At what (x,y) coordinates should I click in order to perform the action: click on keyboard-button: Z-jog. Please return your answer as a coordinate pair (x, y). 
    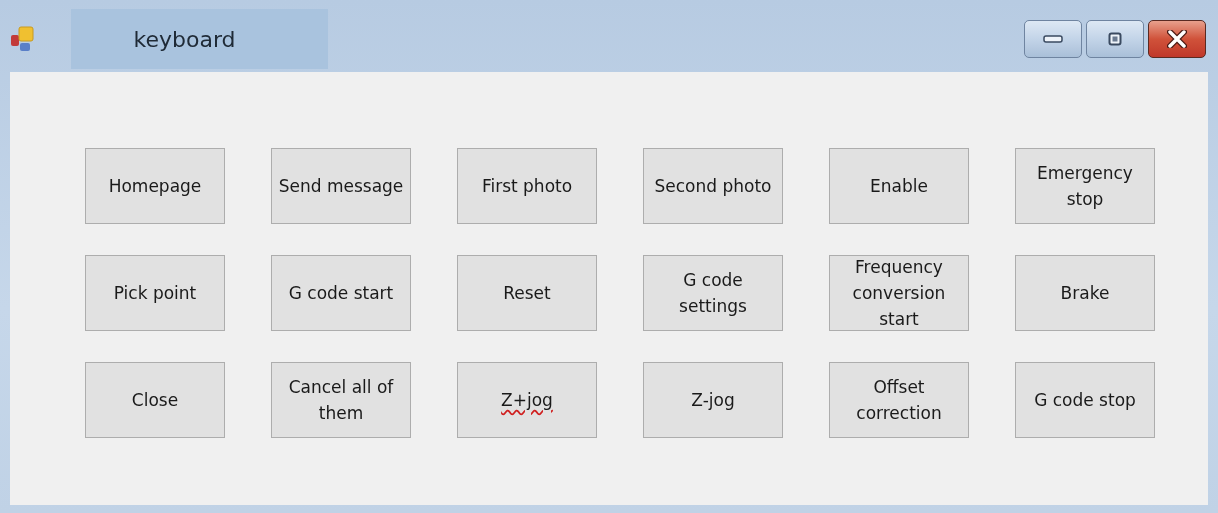
    Looking at the image, I should click on (713, 400).